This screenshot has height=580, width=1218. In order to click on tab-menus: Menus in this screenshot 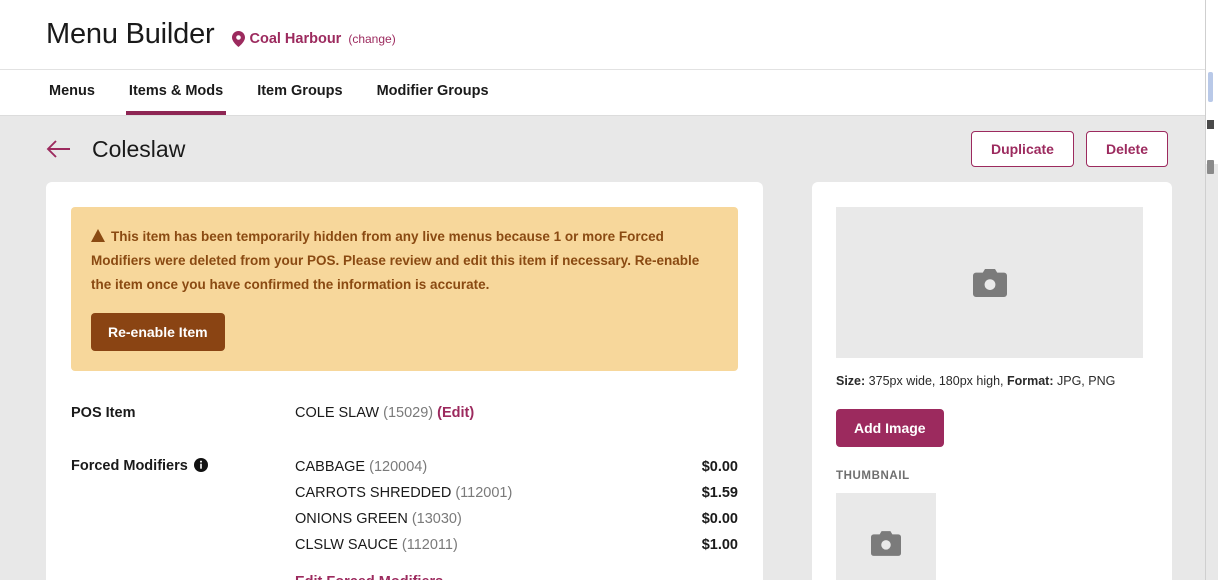, I will do `click(72, 92)`.